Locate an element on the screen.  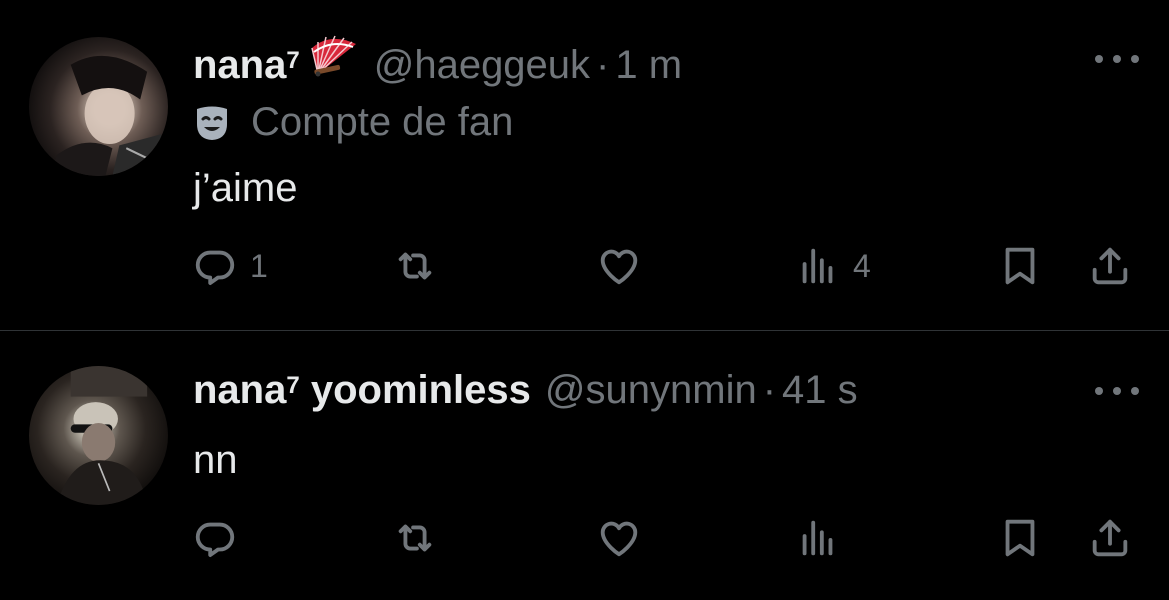
more-options-button is located at coordinates (1117, 391).